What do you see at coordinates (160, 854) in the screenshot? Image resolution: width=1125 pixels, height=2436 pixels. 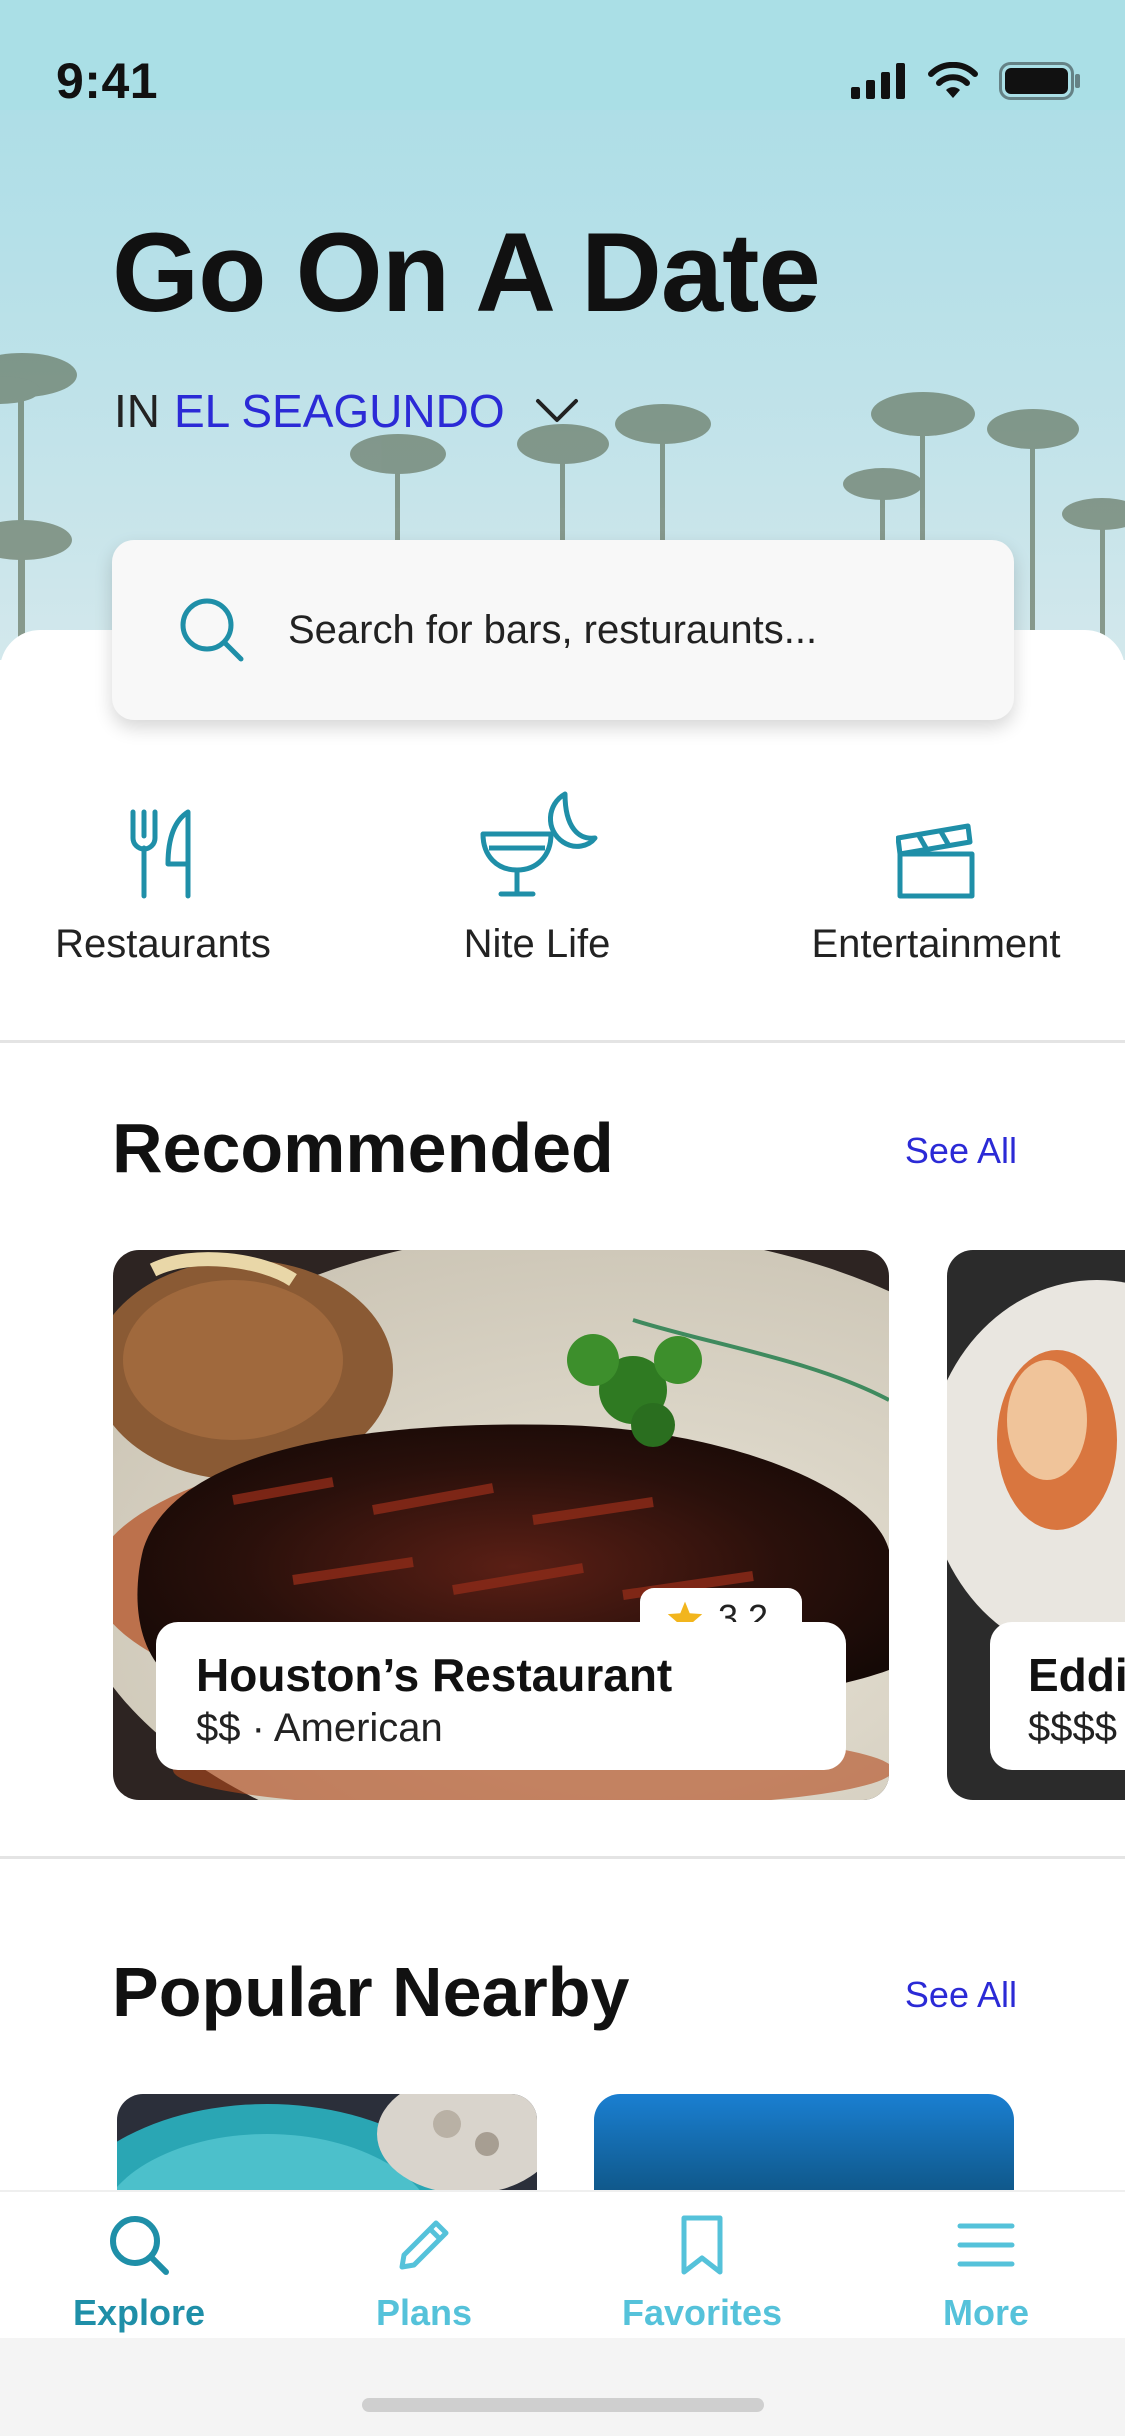 I see `fork-knife-icon` at bounding box center [160, 854].